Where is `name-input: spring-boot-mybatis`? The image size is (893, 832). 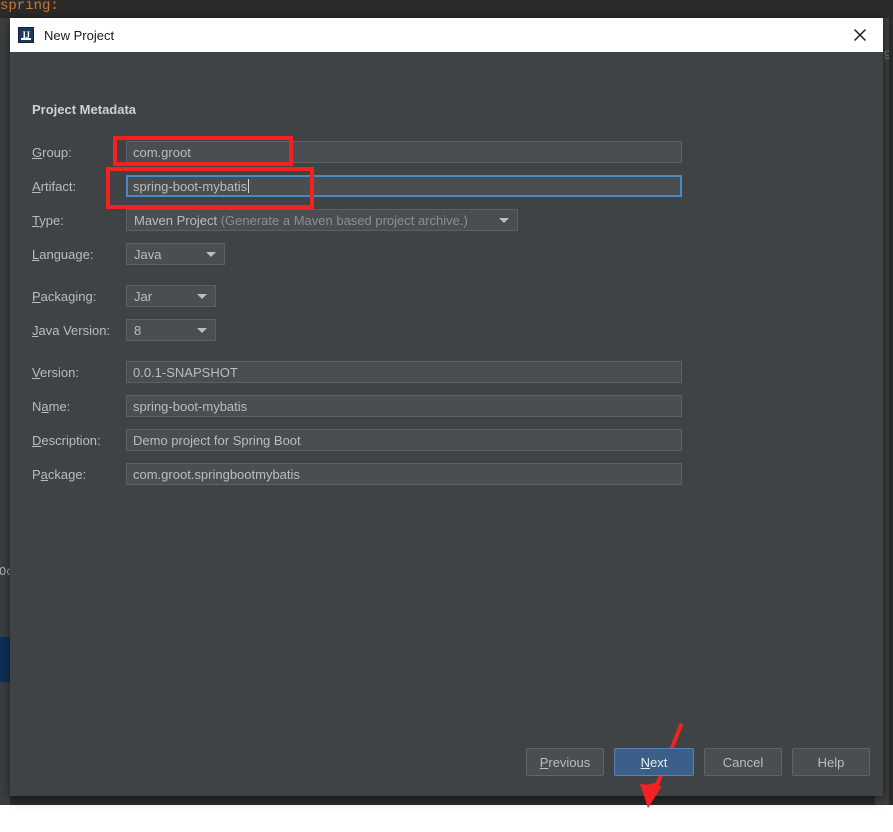
name-input: spring-boot-mybatis is located at coordinates (404, 406).